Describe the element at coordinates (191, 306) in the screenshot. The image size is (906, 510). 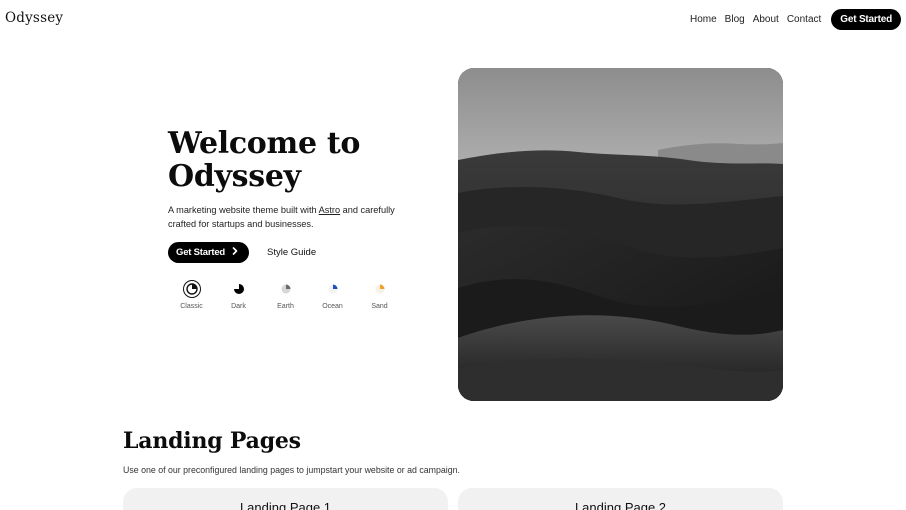
I see `theme-label-classic: Classic` at that location.